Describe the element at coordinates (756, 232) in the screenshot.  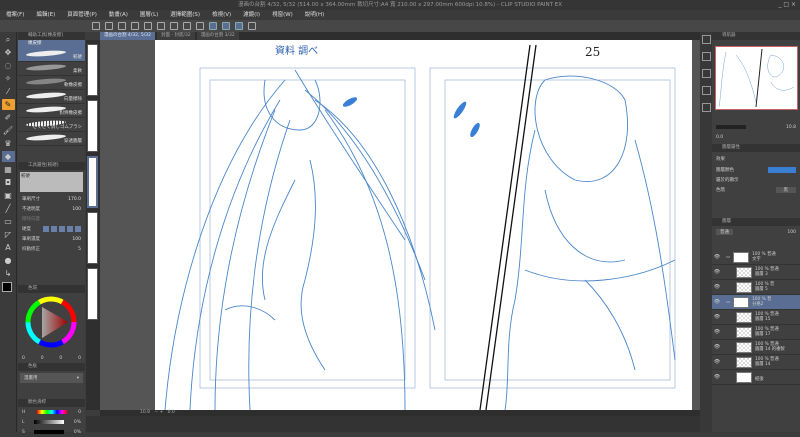
I see `blend-mode-row: 普通 100` at that location.